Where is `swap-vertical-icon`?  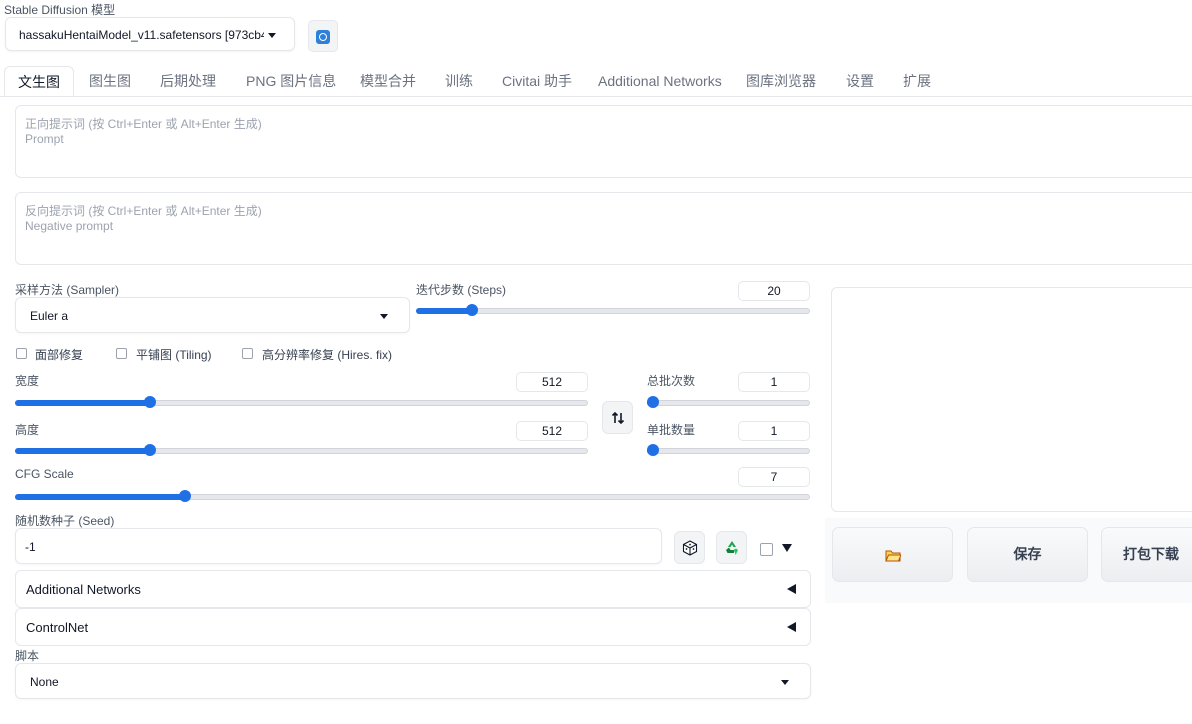
swap-vertical-icon is located at coordinates (618, 418).